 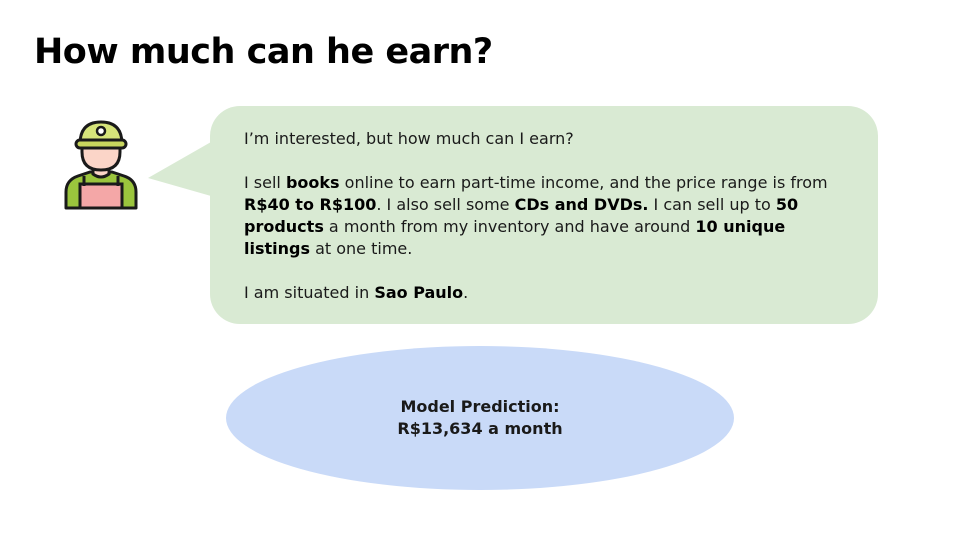 What do you see at coordinates (581, 204) in the screenshot?
I see `product-cds-dvds: CDs and DVDs.` at bounding box center [581, 204].